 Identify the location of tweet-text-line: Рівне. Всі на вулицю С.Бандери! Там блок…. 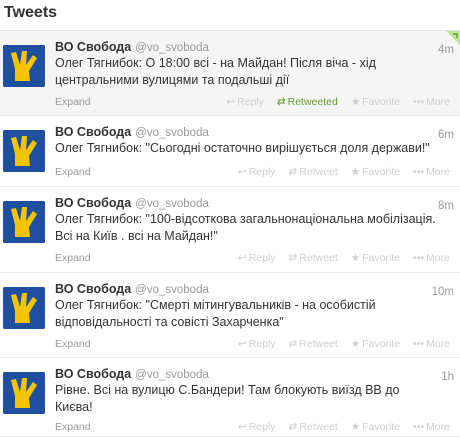
(227, 390).